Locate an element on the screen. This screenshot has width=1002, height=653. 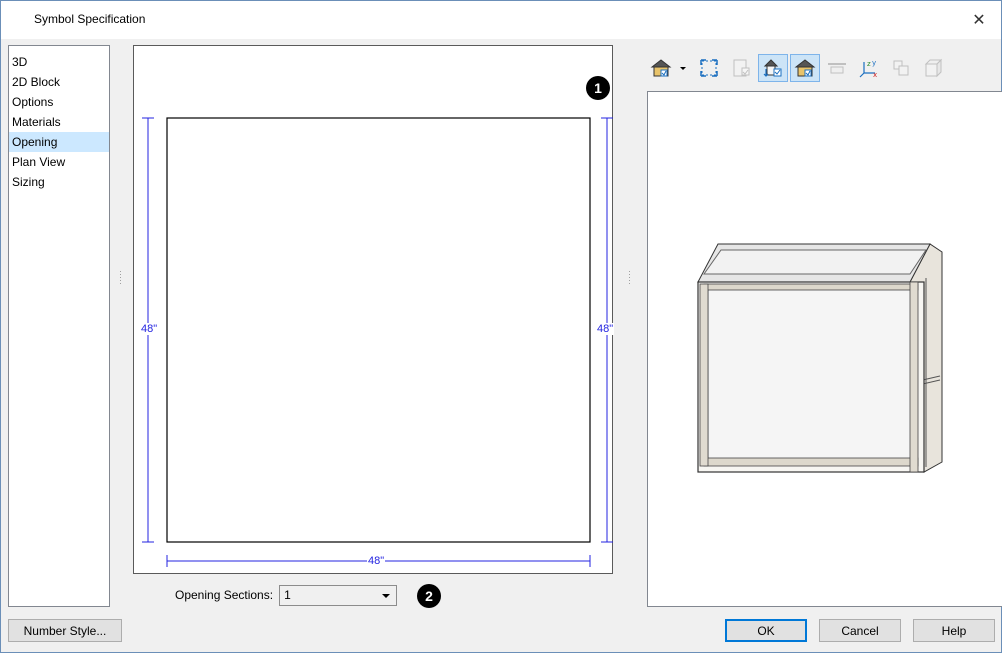
symbol-origin-button is located at coordinates (901, 68).